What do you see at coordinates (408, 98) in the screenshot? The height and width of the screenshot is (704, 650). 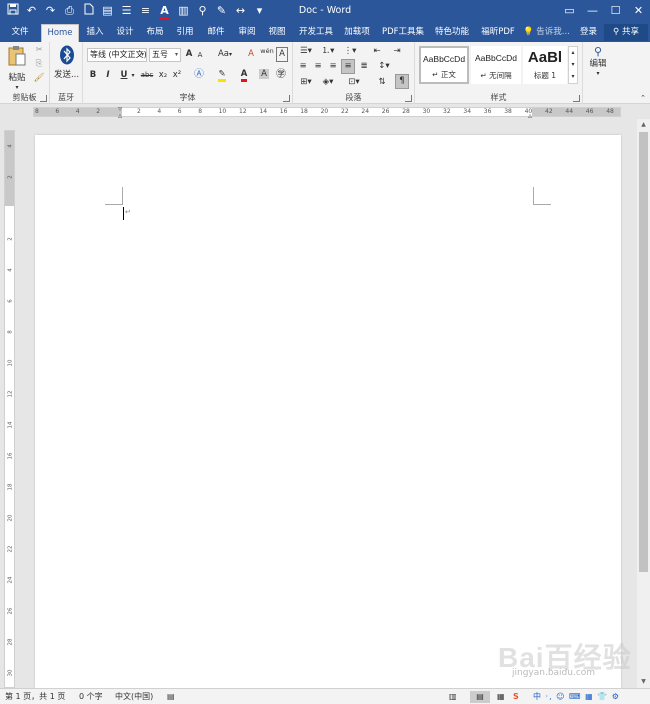 I see `paragraph-launcher-icon` at bounding box center [408, 98].